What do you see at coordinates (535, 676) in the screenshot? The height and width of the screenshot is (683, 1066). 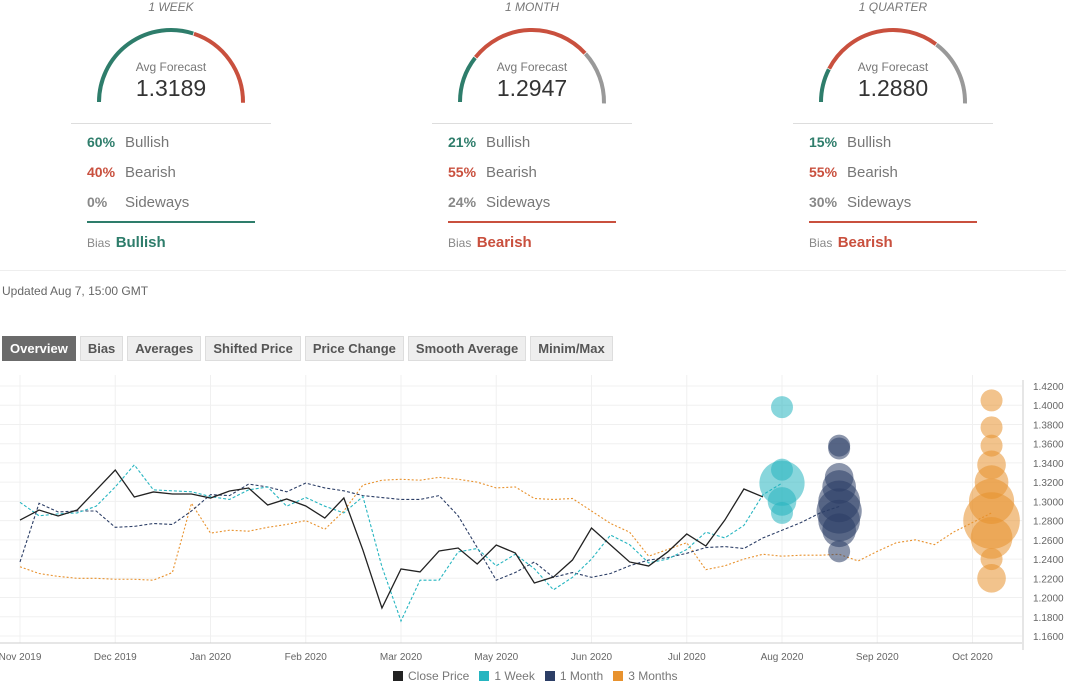 I see `chart-legend: Close Price 1 Week 1 Month 3 Months` at bounding box center [535, 676].